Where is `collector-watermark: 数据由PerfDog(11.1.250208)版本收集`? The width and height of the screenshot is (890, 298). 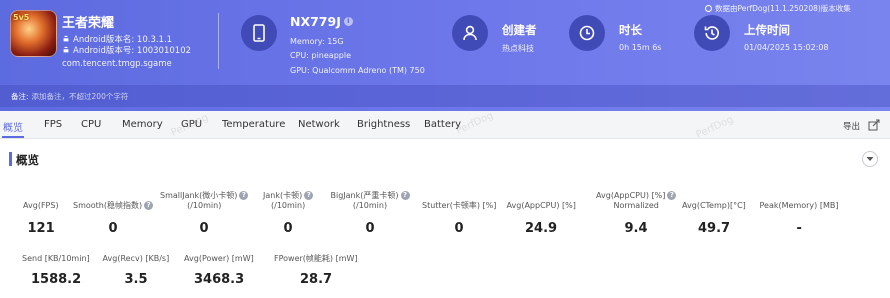 collector-watermark: 数据由PerfDog(11.1.250208)版本收集 is located at coordinates (778, 8).